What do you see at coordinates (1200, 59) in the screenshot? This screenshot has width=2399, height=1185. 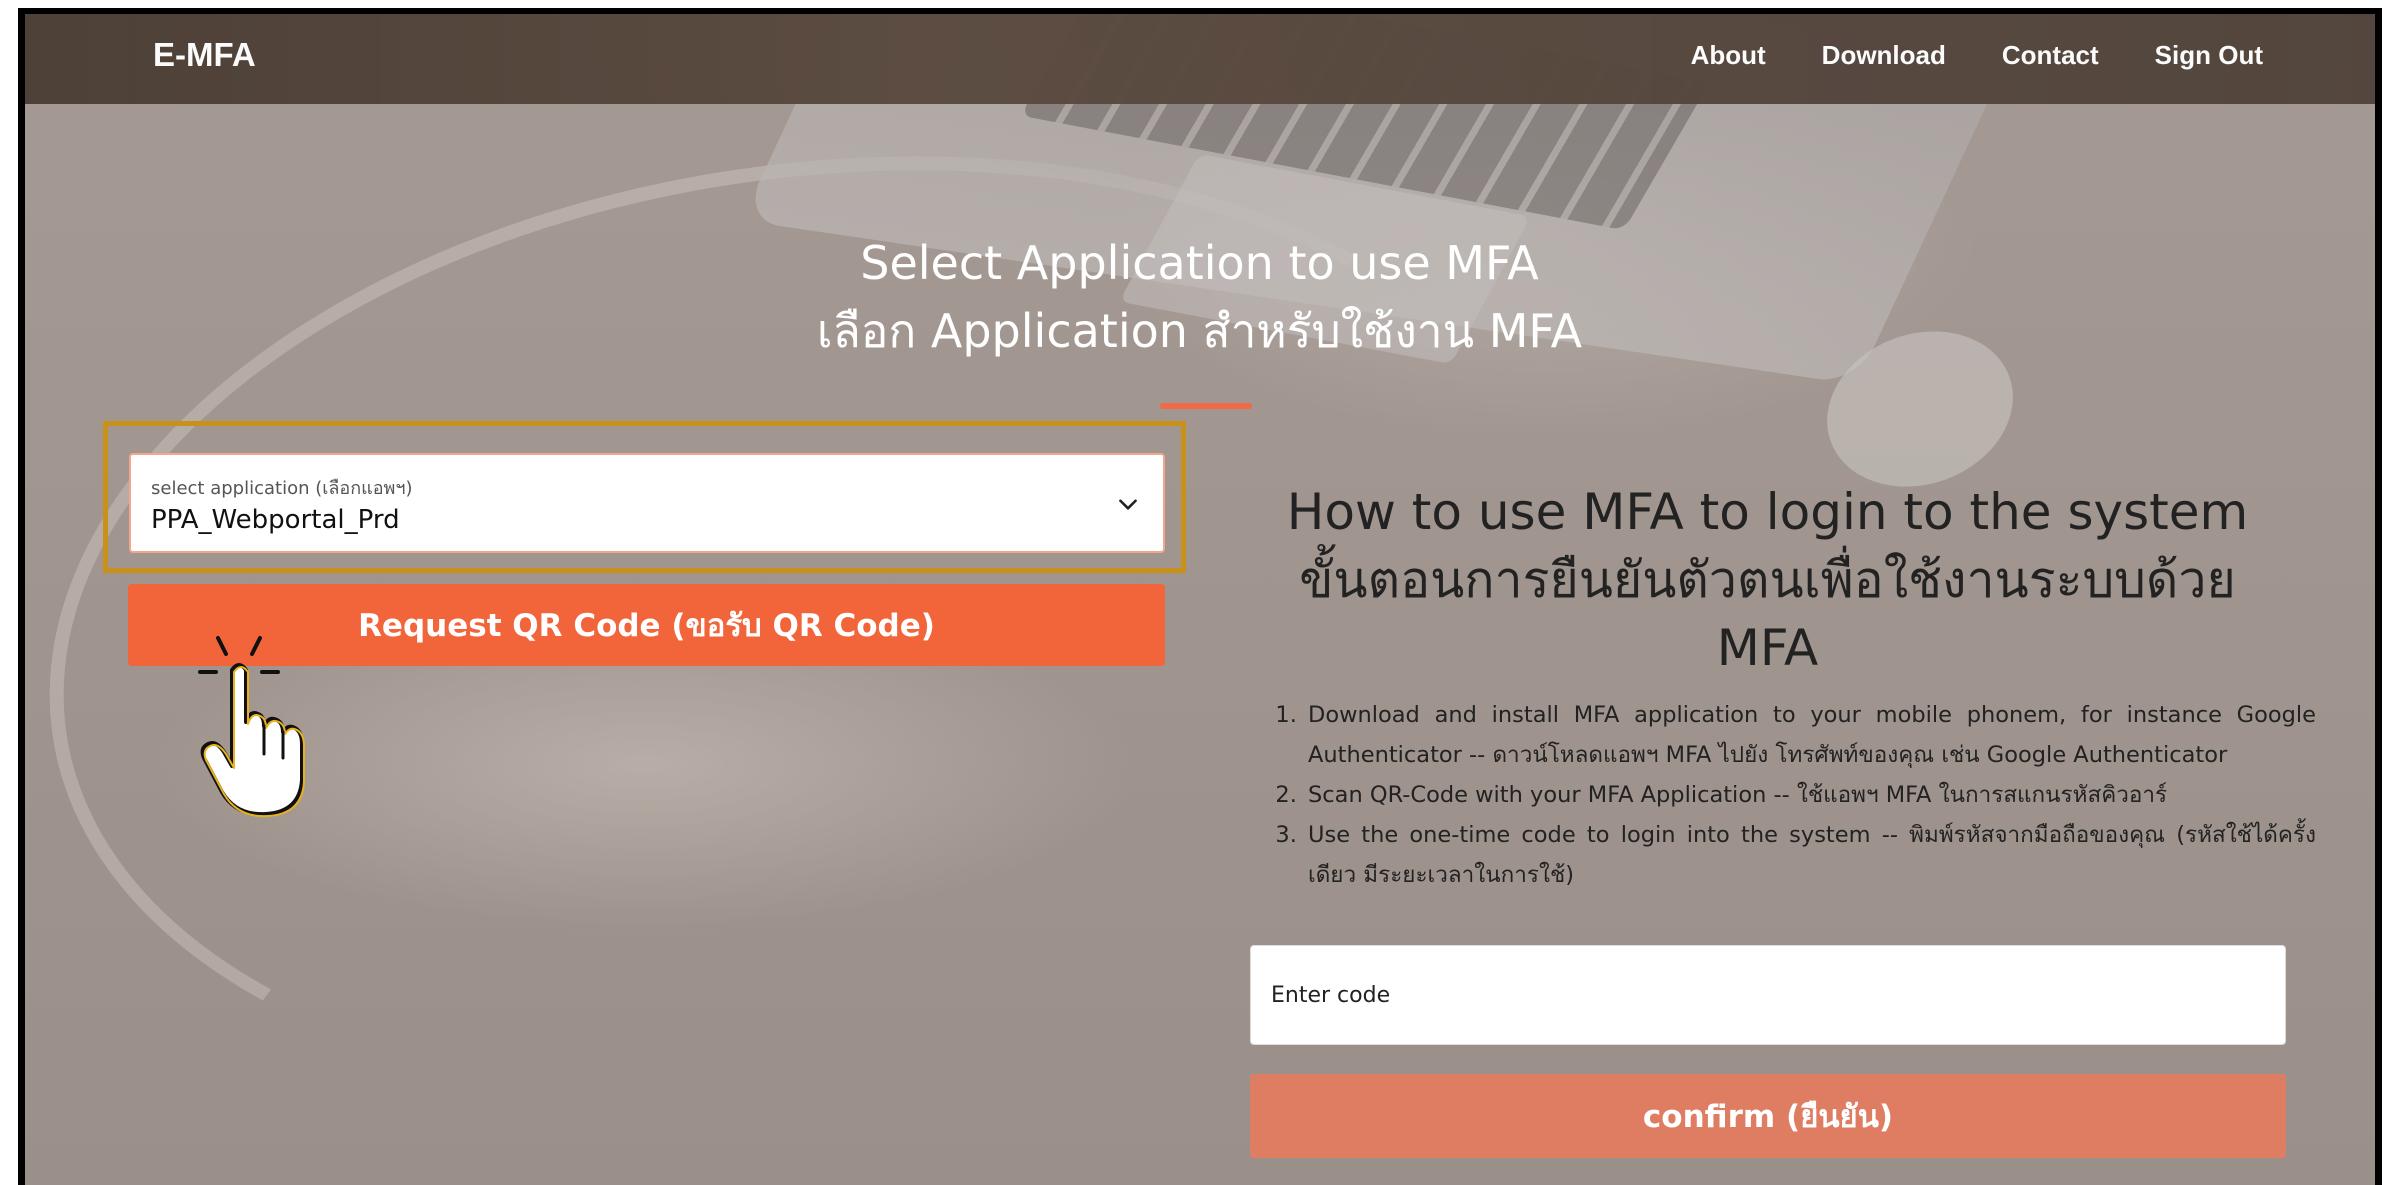 I see `top-navbar: E-MFA About Download Contact Sign Out` at bounding box center [1200, 59].